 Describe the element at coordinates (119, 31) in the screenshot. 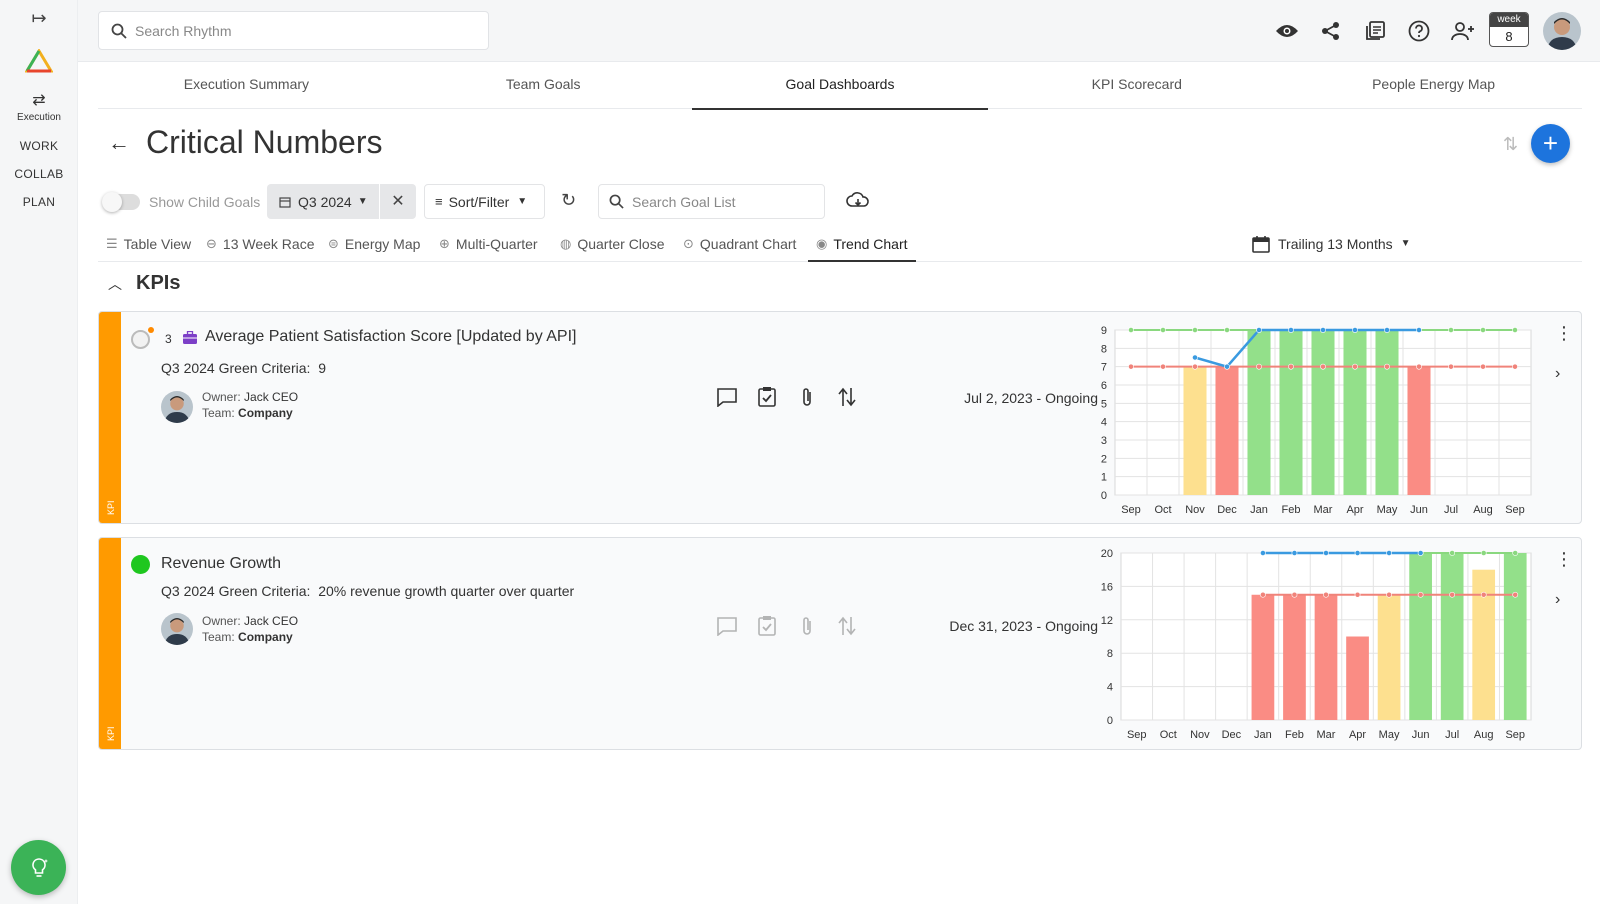

I see `search-icon` at that location.